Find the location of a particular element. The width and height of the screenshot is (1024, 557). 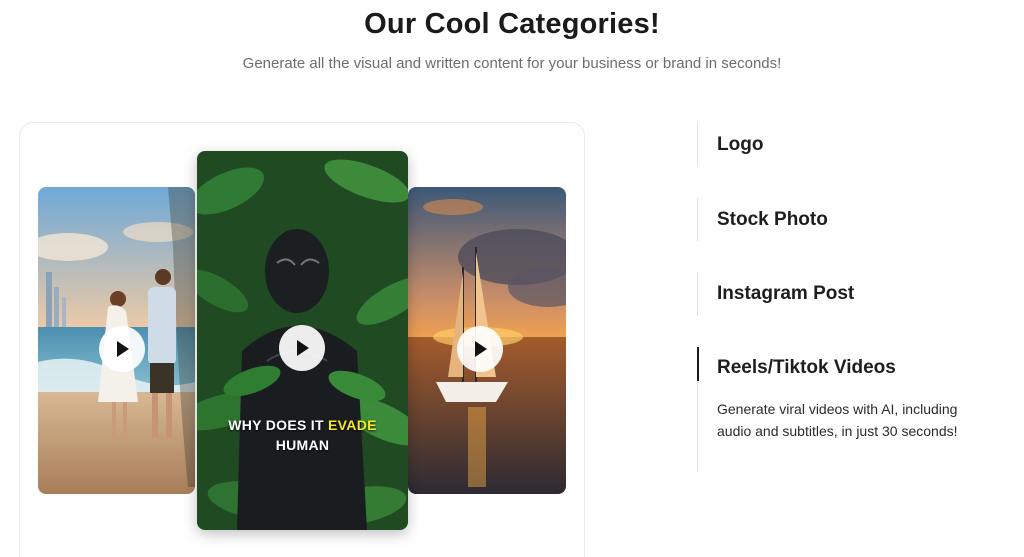

category-title: Reels/Tiktok Videos is located at coordinates (806, 367).